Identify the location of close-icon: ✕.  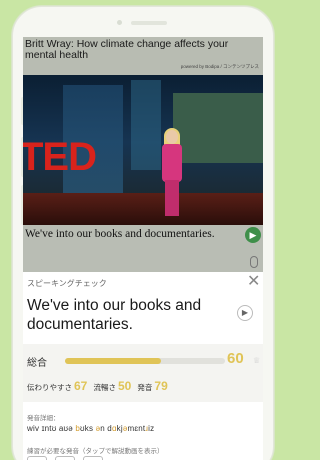
(253, 282).